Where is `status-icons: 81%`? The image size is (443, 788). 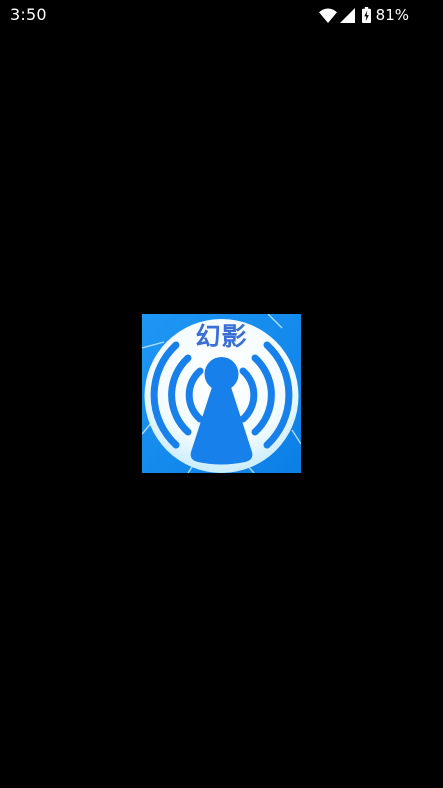 status-icons: 81% is located at coordinates (363, 15).